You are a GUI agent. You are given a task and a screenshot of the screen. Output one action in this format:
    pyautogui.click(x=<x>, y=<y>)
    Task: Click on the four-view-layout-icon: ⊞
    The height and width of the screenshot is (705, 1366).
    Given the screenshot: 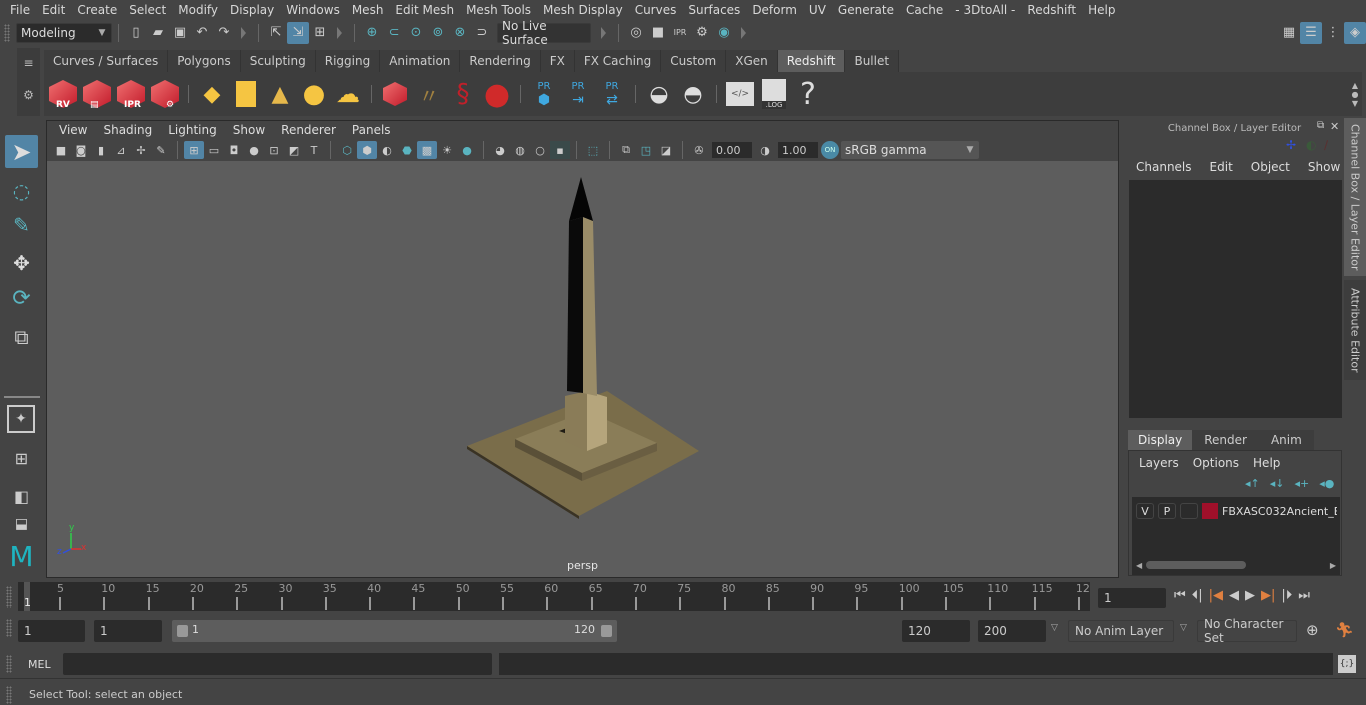 What is the action you would take?
    pyautogui.click(x=21, y=458)
    